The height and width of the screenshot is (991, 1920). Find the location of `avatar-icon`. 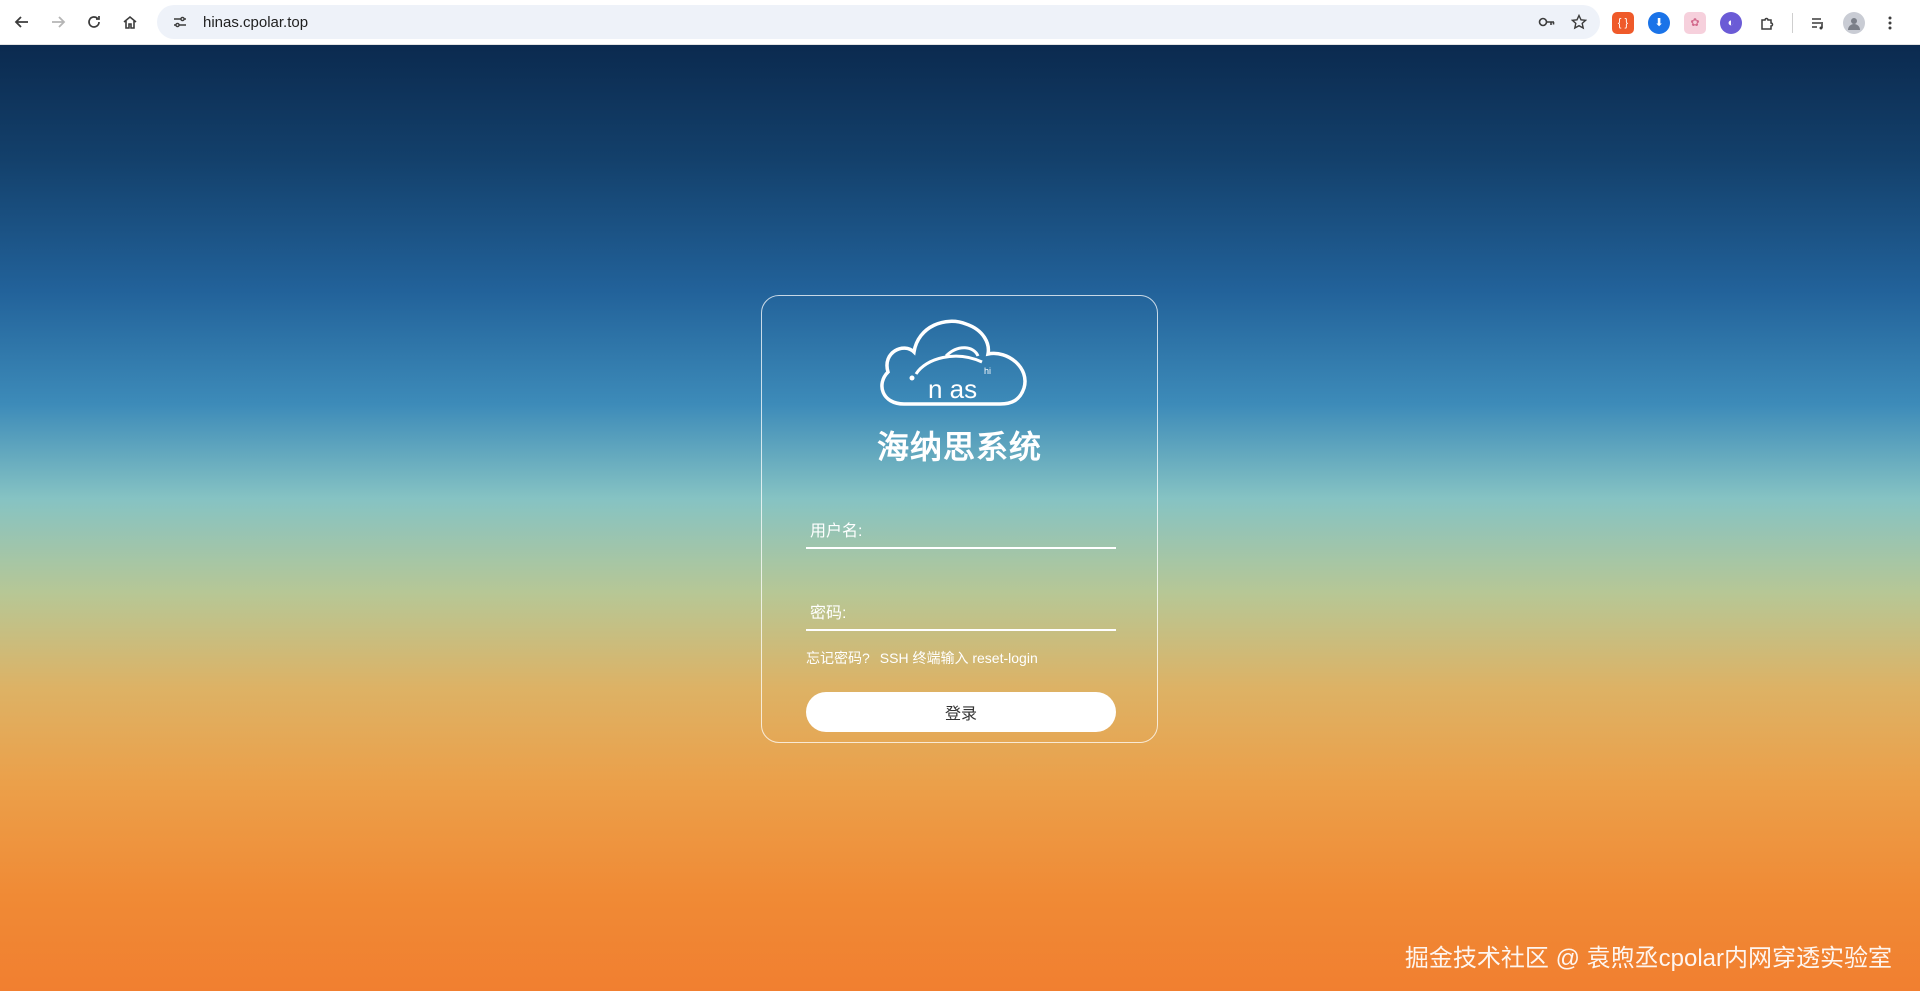

avatar-icon is located at coordinates (1854, 23).